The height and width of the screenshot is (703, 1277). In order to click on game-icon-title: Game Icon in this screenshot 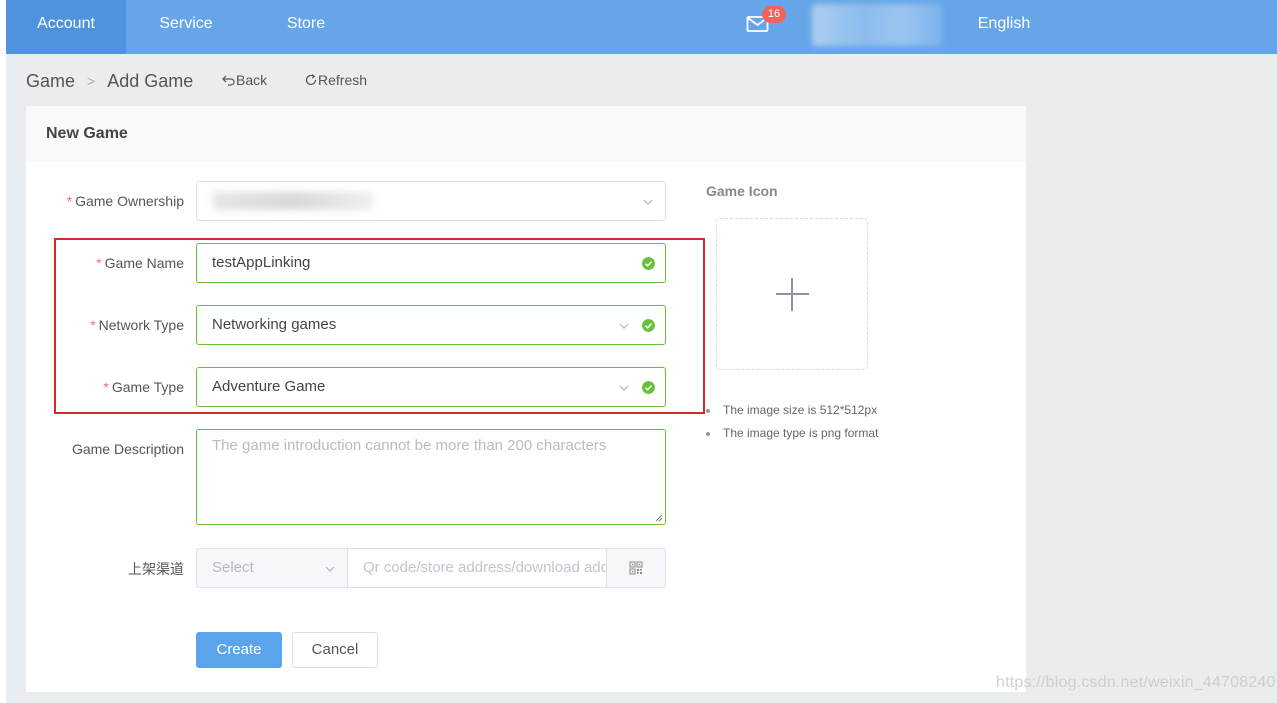, I will do `click(742, 191)`.